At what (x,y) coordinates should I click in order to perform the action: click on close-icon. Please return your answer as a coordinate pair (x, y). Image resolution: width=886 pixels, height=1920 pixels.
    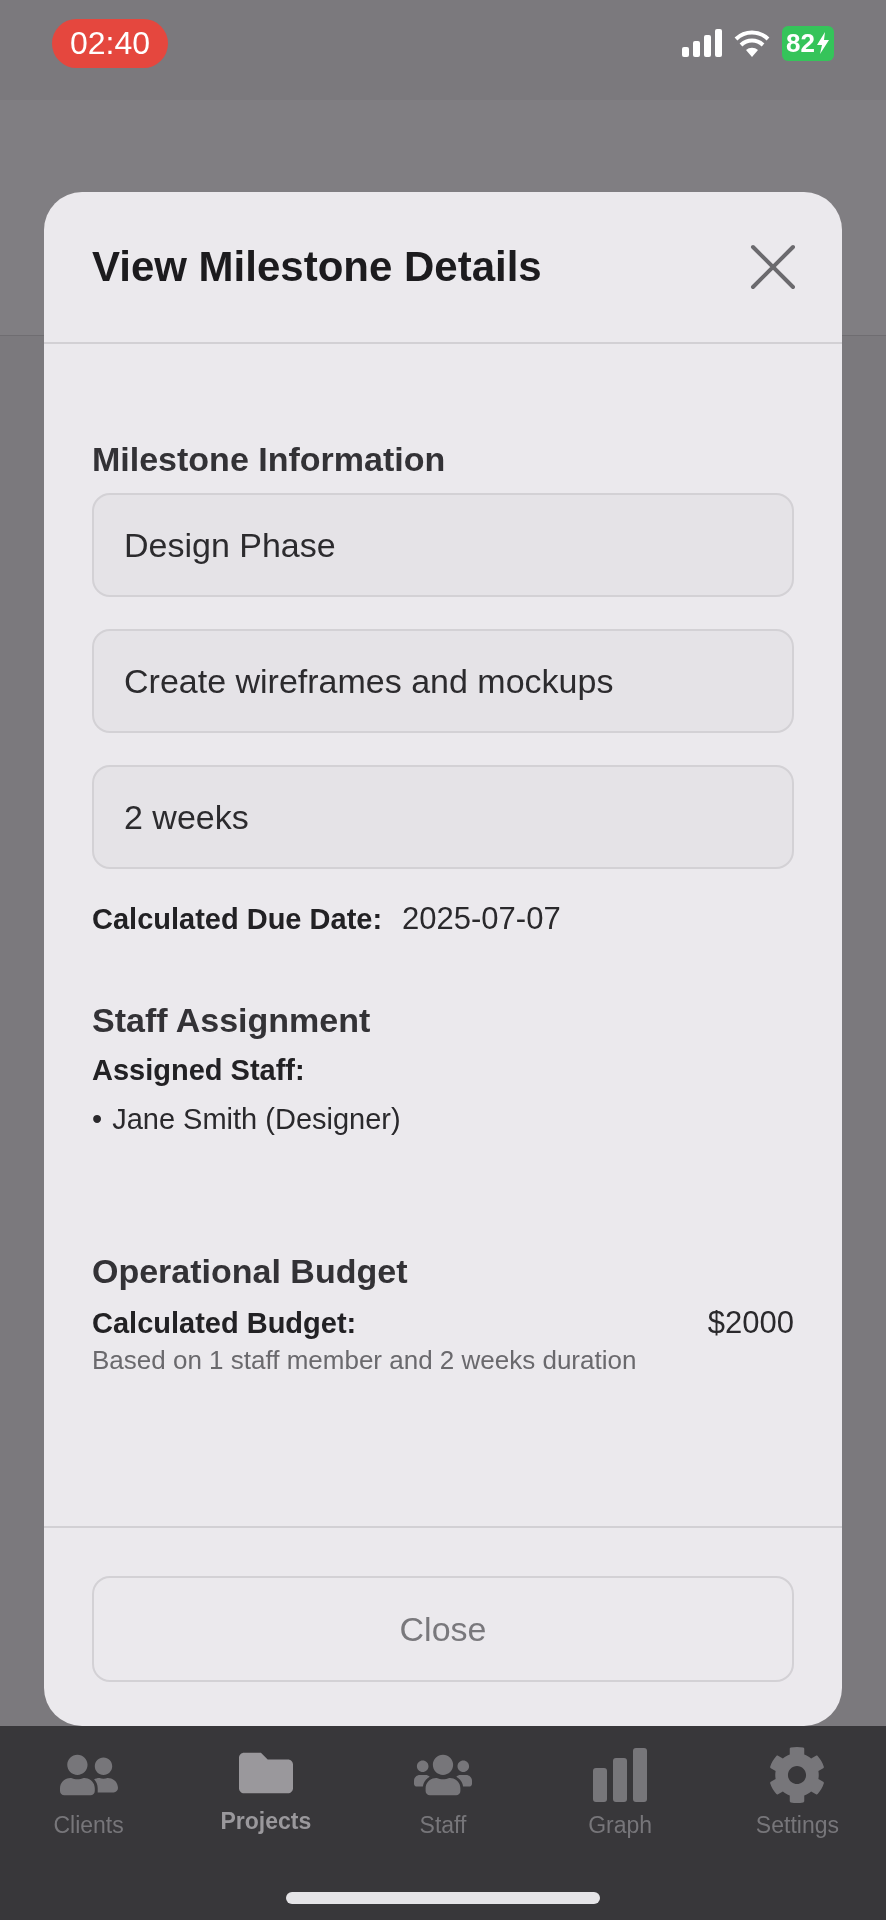
    Looking at the image, I should click on (773, 267).